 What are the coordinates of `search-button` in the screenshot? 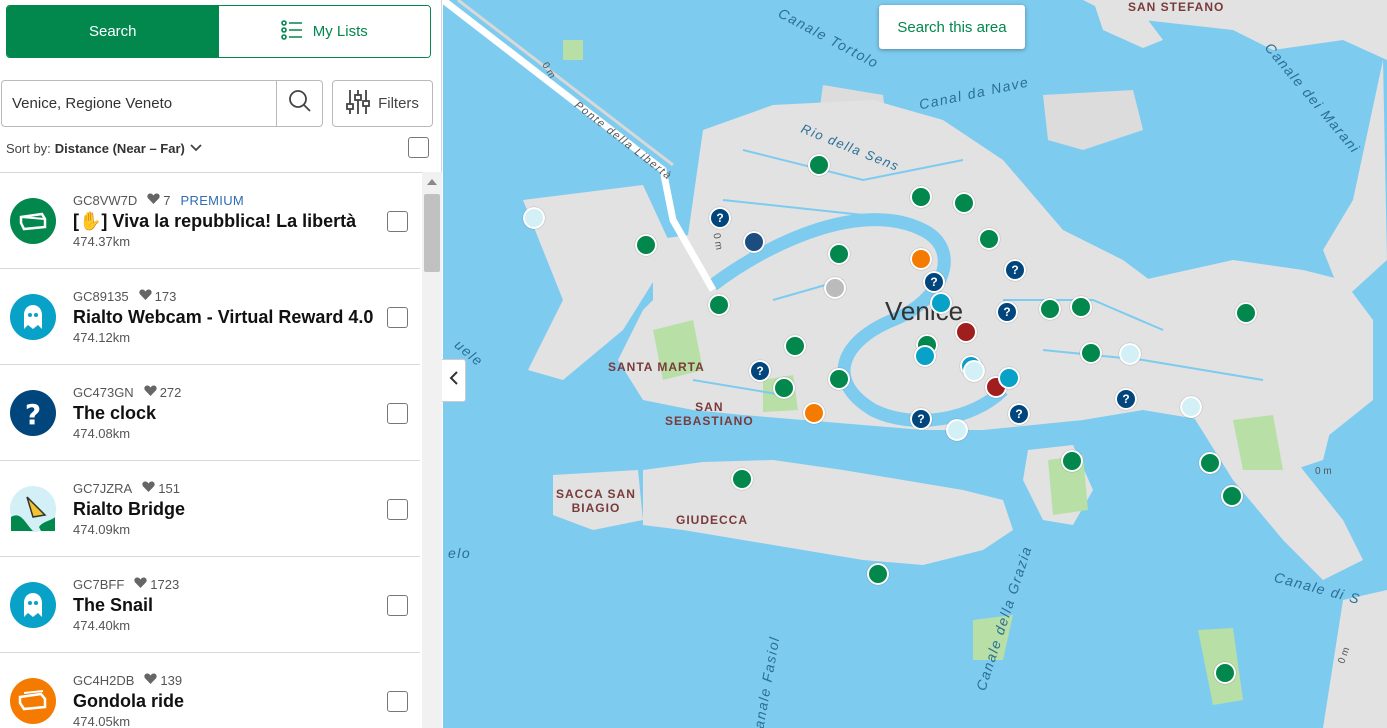 It's located at (299, 103).